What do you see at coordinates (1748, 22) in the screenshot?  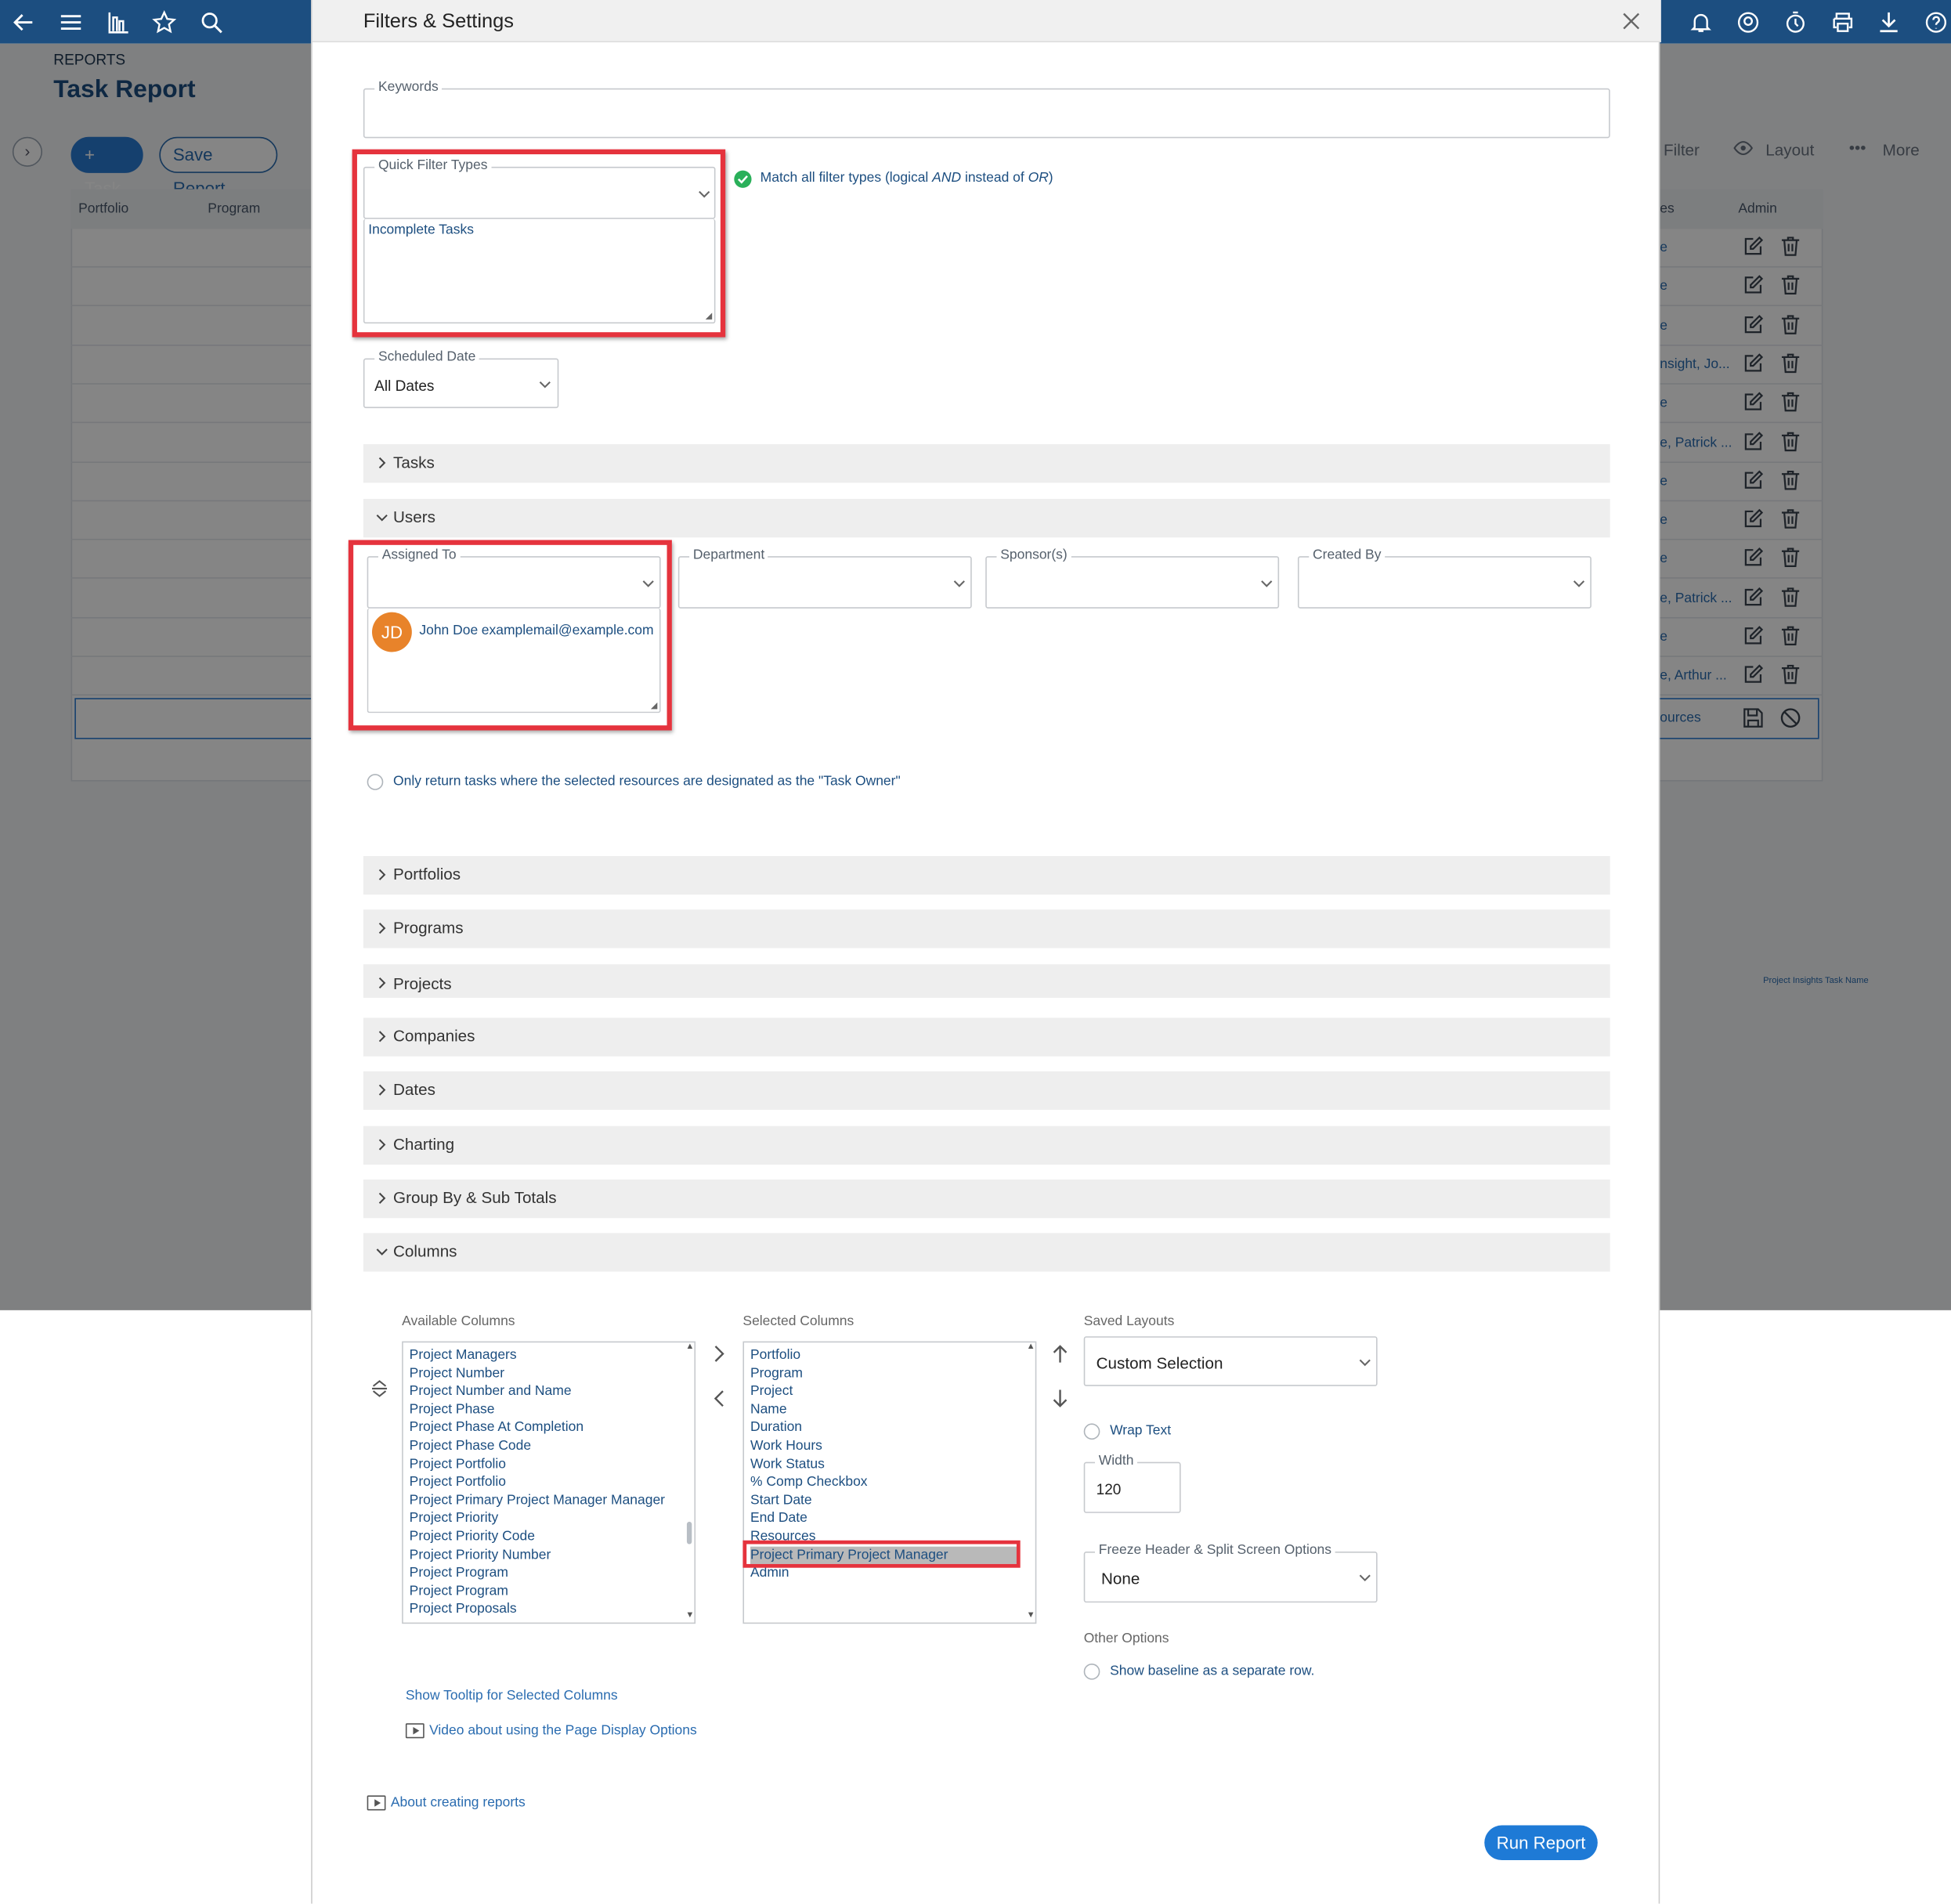 I see `user-circle-icon` at bounding box center [1748, 22].